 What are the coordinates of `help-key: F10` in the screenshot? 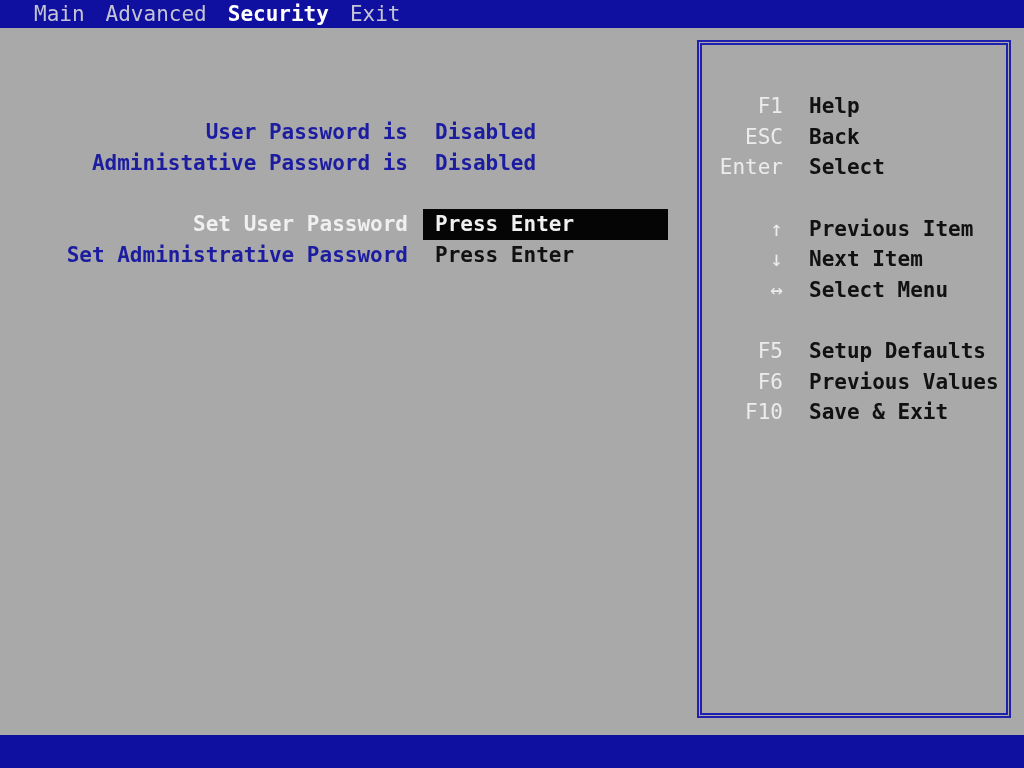 It's located at (742, 412).